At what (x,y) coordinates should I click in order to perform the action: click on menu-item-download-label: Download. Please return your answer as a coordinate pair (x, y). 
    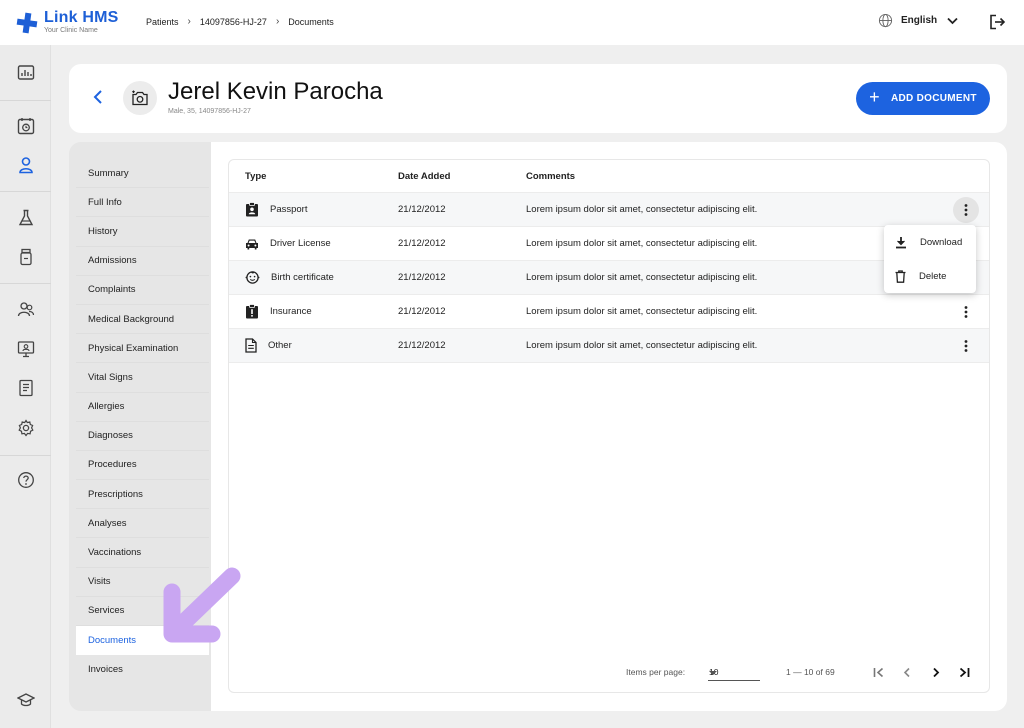
    Looking at the image, I should click on (941, 242).